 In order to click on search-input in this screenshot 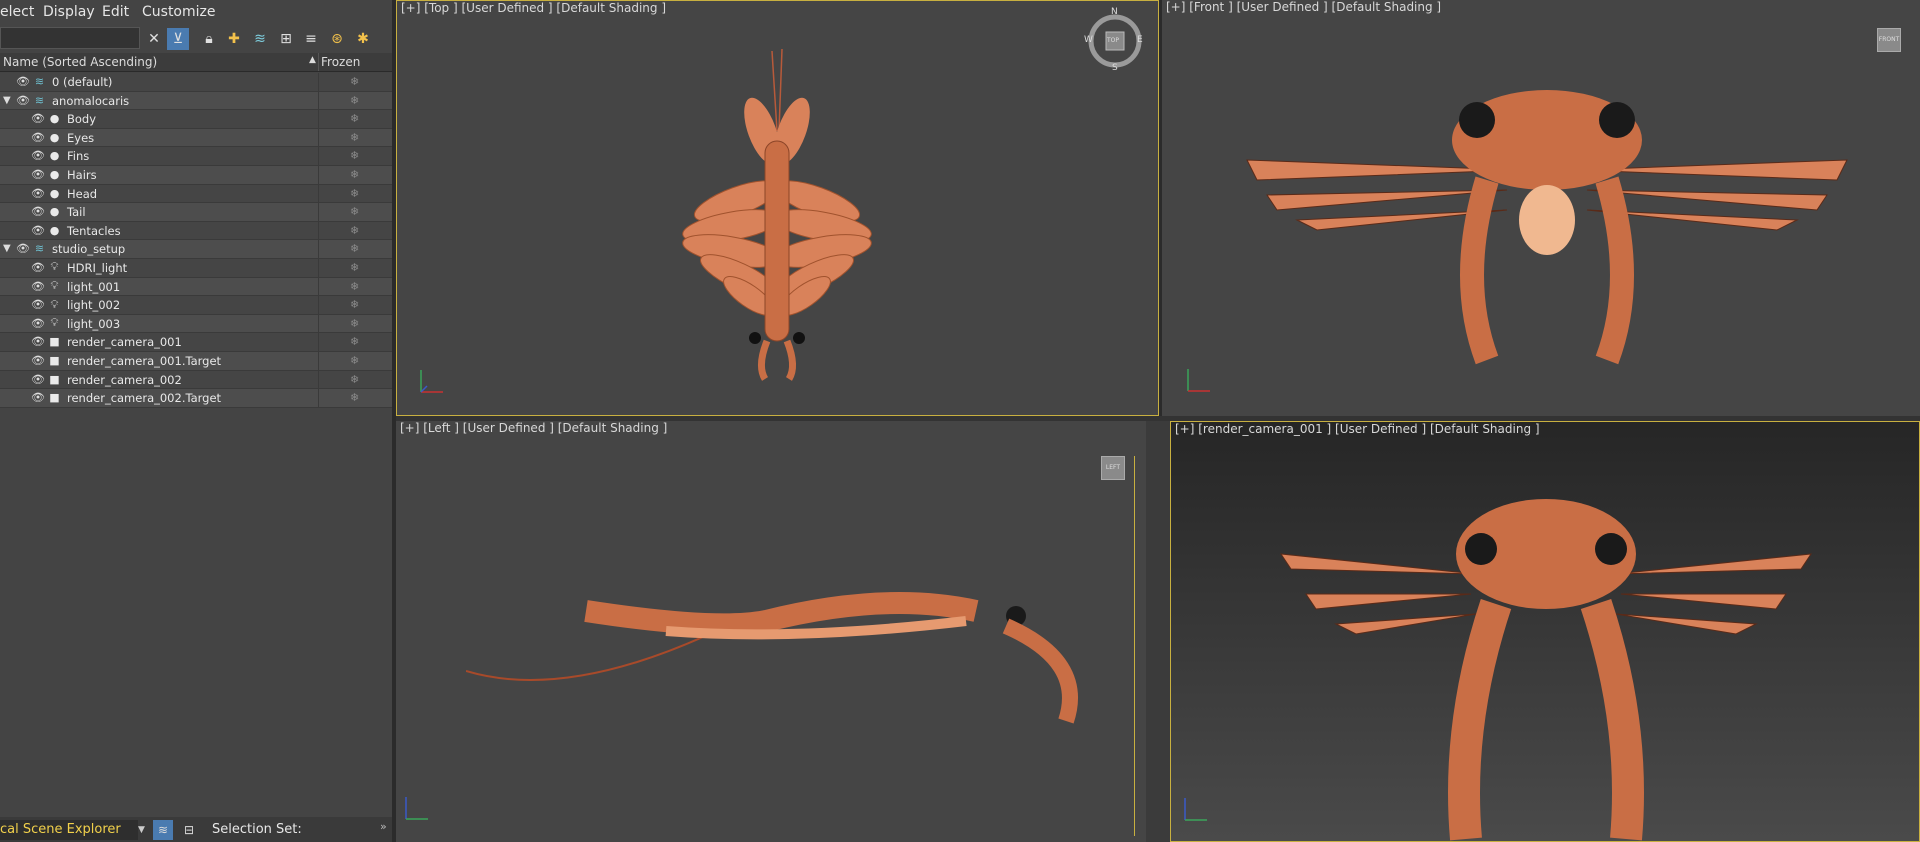, I will do `click(70, 38)`.